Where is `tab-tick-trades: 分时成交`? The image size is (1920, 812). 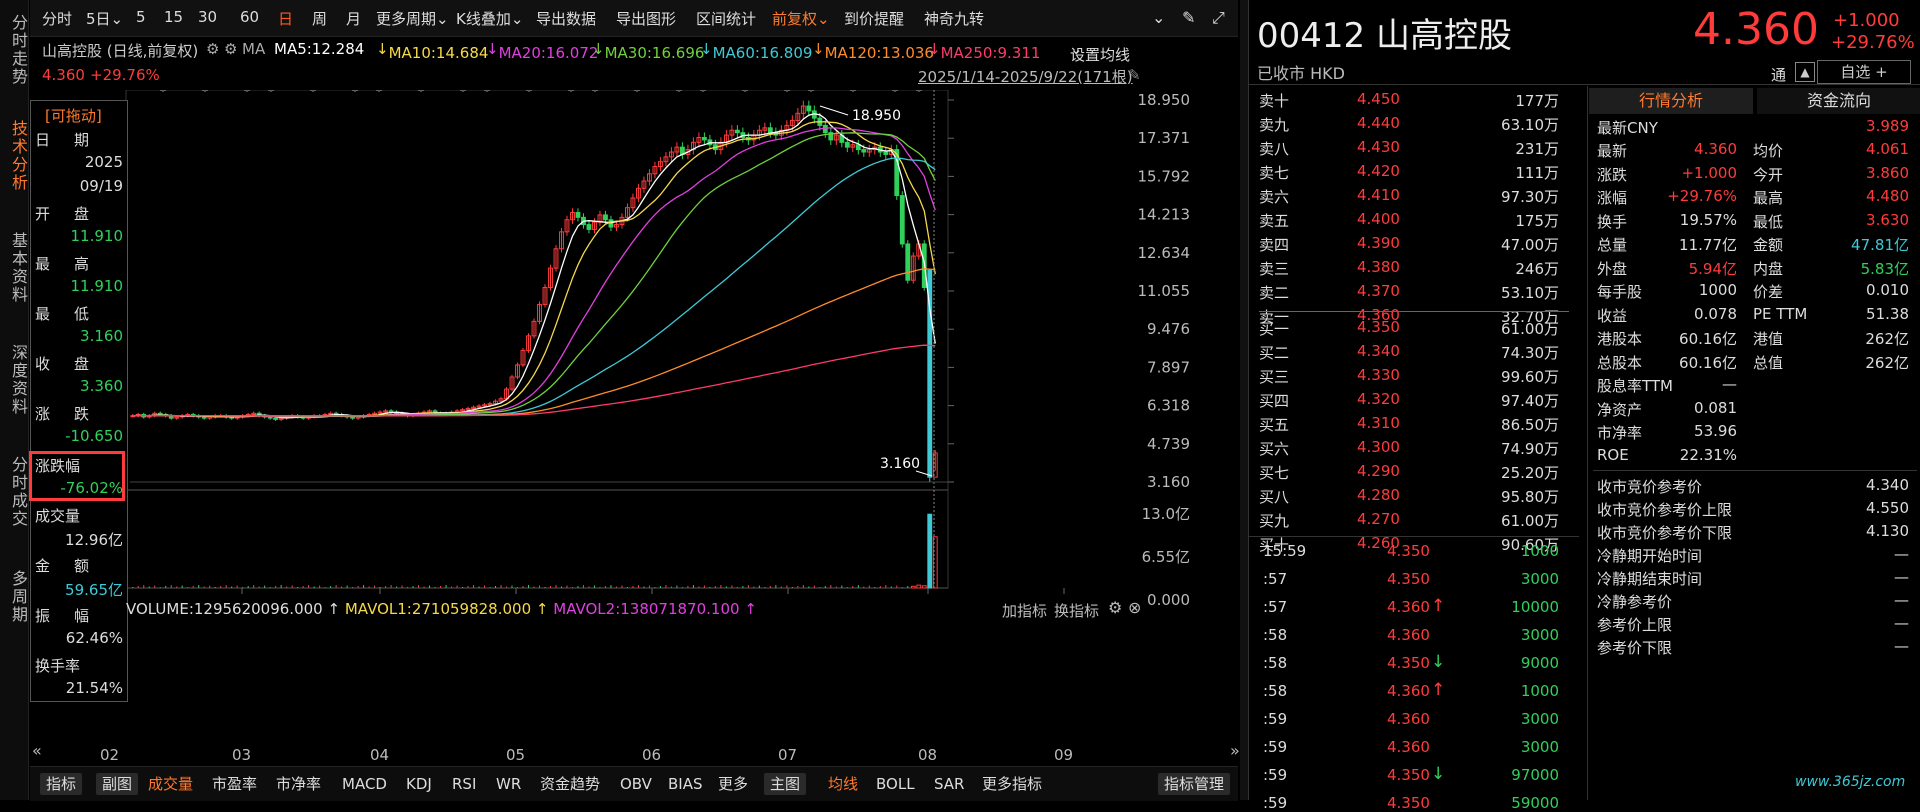 tab-tick-trades: 分时成交 is located at coordinates (14, 492).